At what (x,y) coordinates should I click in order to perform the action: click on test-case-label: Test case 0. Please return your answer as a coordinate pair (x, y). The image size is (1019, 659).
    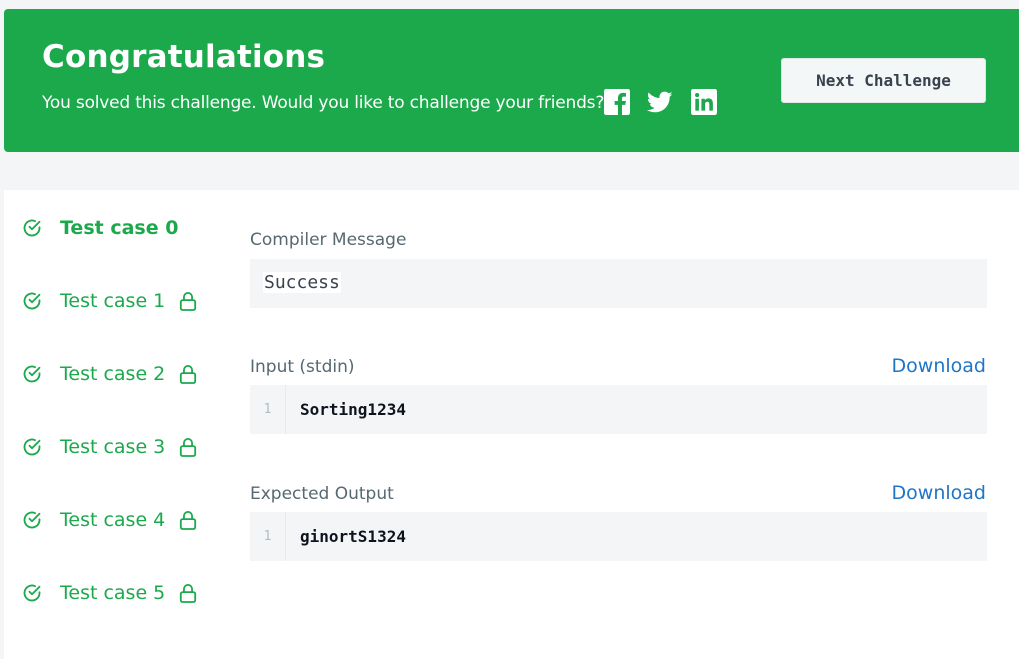
    Looking at the image, I should click on (119, 228).